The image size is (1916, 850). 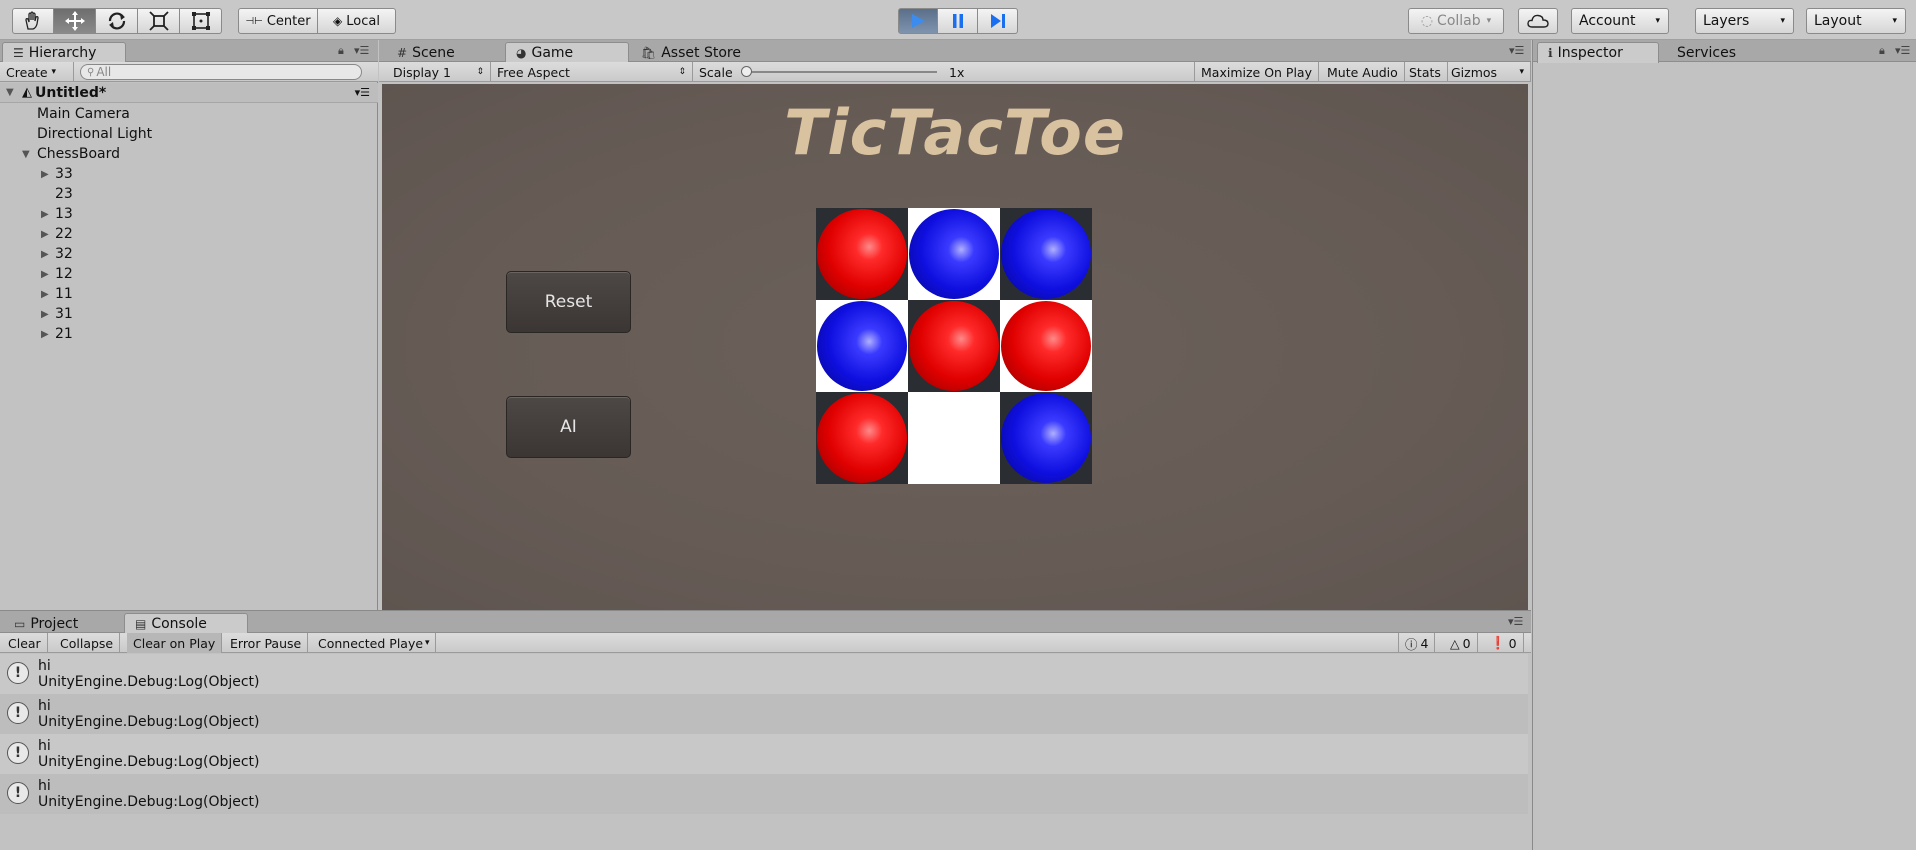 What do you see at coordinates (1461, 643) in the screenshot?
I see `notice-filter-toggle: △ 0` at bounding box center [1461, 643].